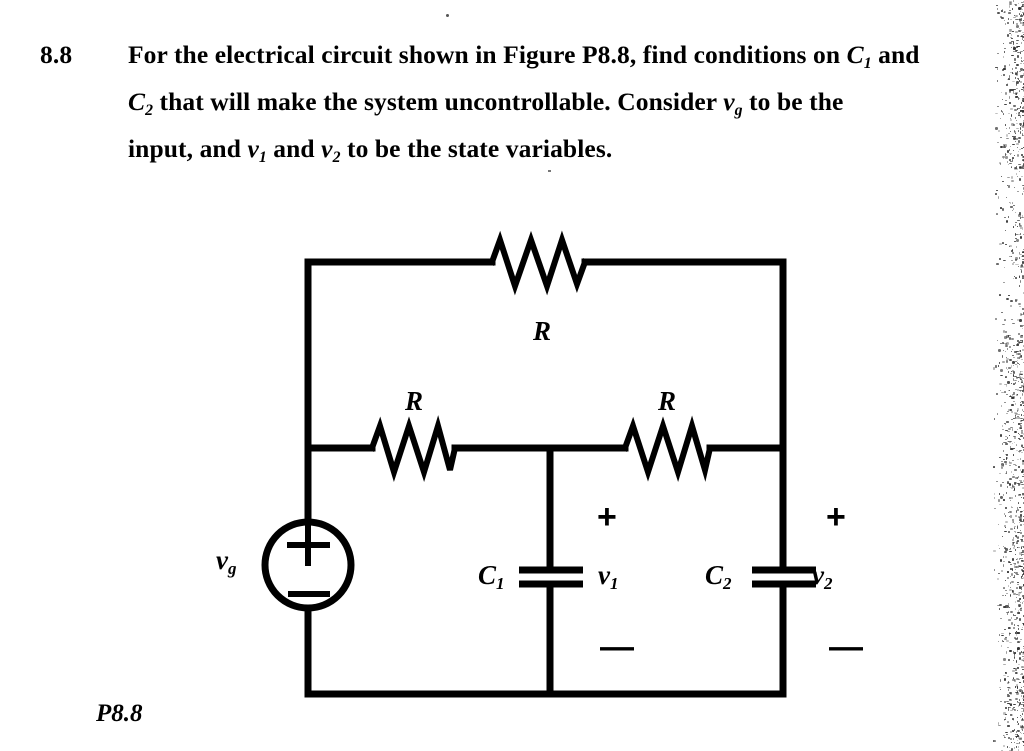 This screenshot has width=1024, height=751. What do you see at coordinates (487, 575) in the screenshot?
I see `label-capacitor-c1-symbol: C` at bounding box center [487, 575].